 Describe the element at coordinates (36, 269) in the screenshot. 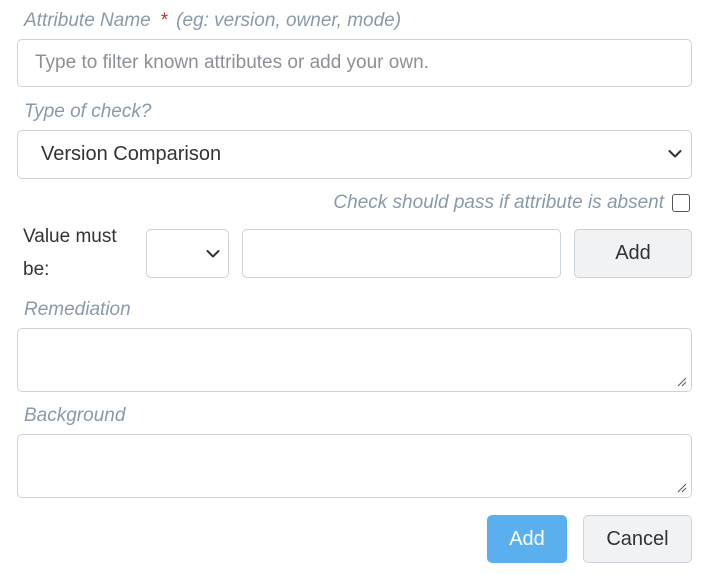

I see `value-must-be-label-line2: be:` at that location.